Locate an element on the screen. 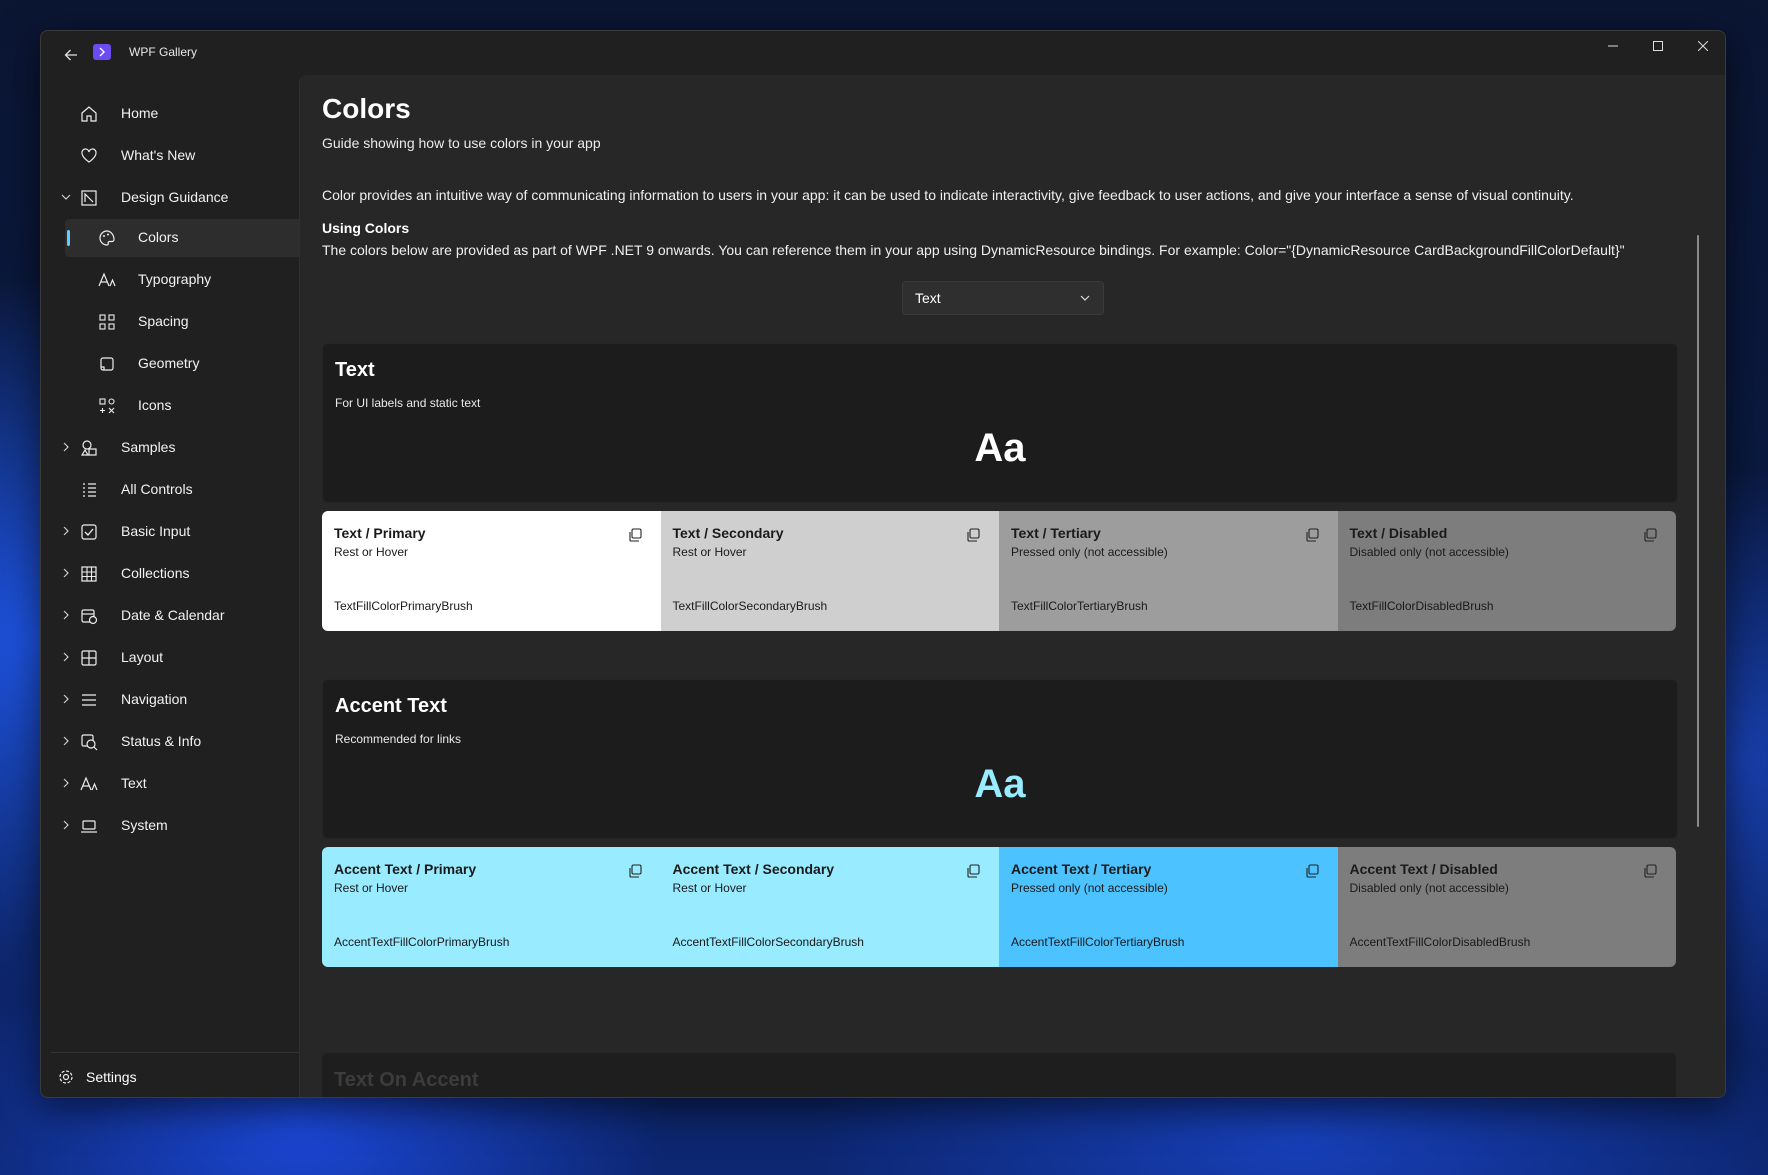 Image resolution: width=1768 pixels, height=1175 pixels. spacing-icon is located at coordinates (107, 322).